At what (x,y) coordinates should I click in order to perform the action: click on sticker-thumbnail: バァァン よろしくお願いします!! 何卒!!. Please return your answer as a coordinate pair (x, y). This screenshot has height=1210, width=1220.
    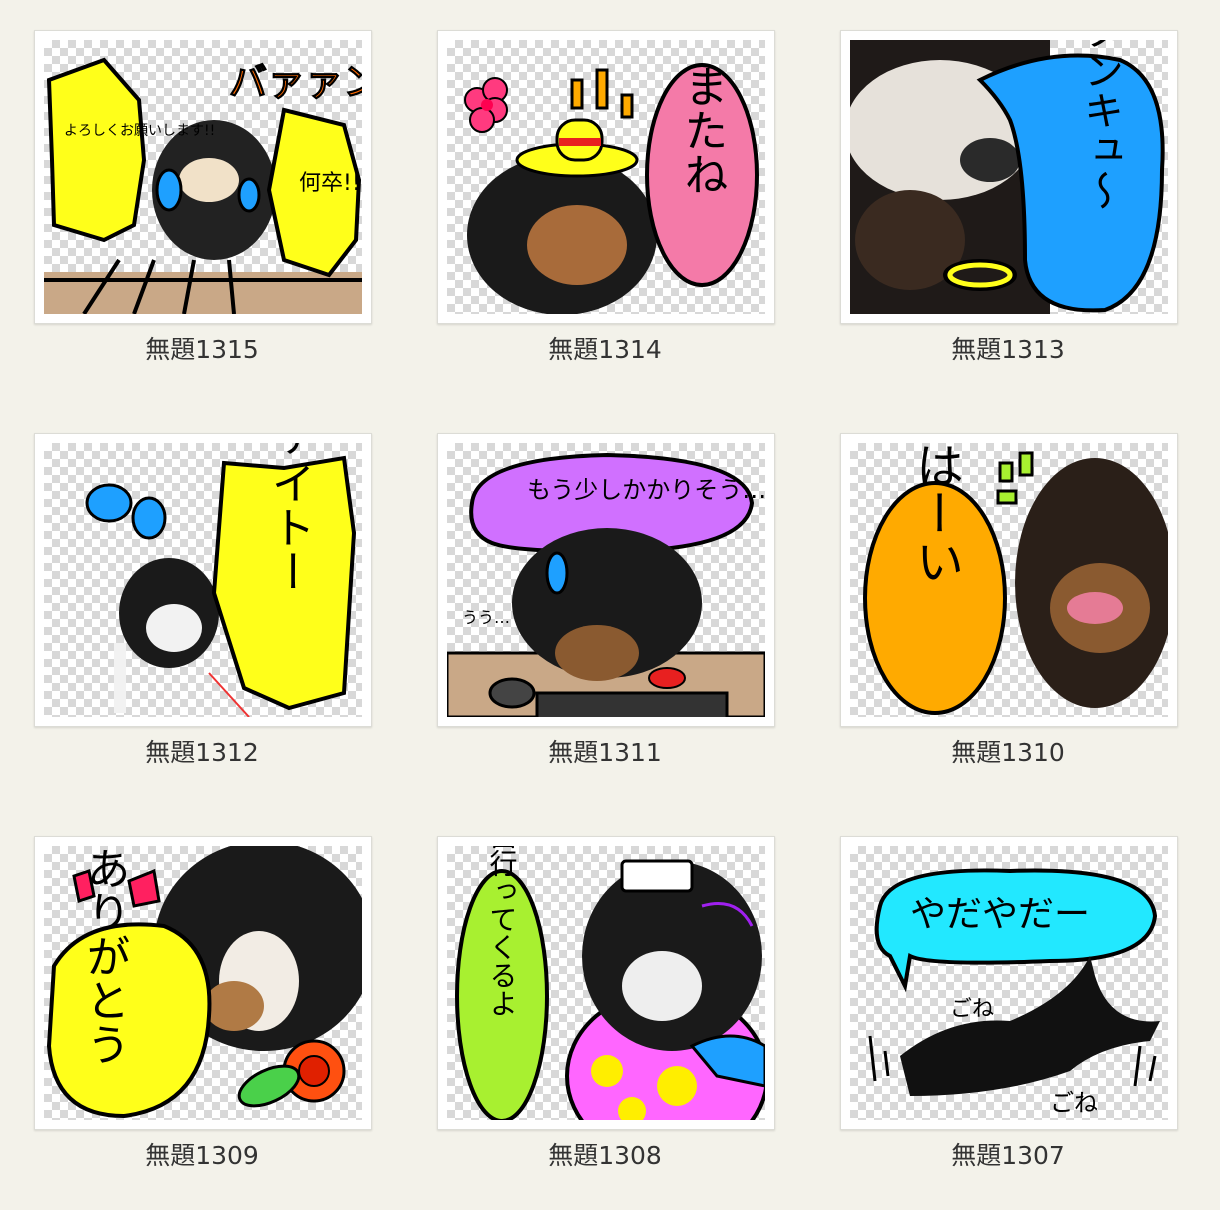
    Looking at the image, I should click on (203, 177).